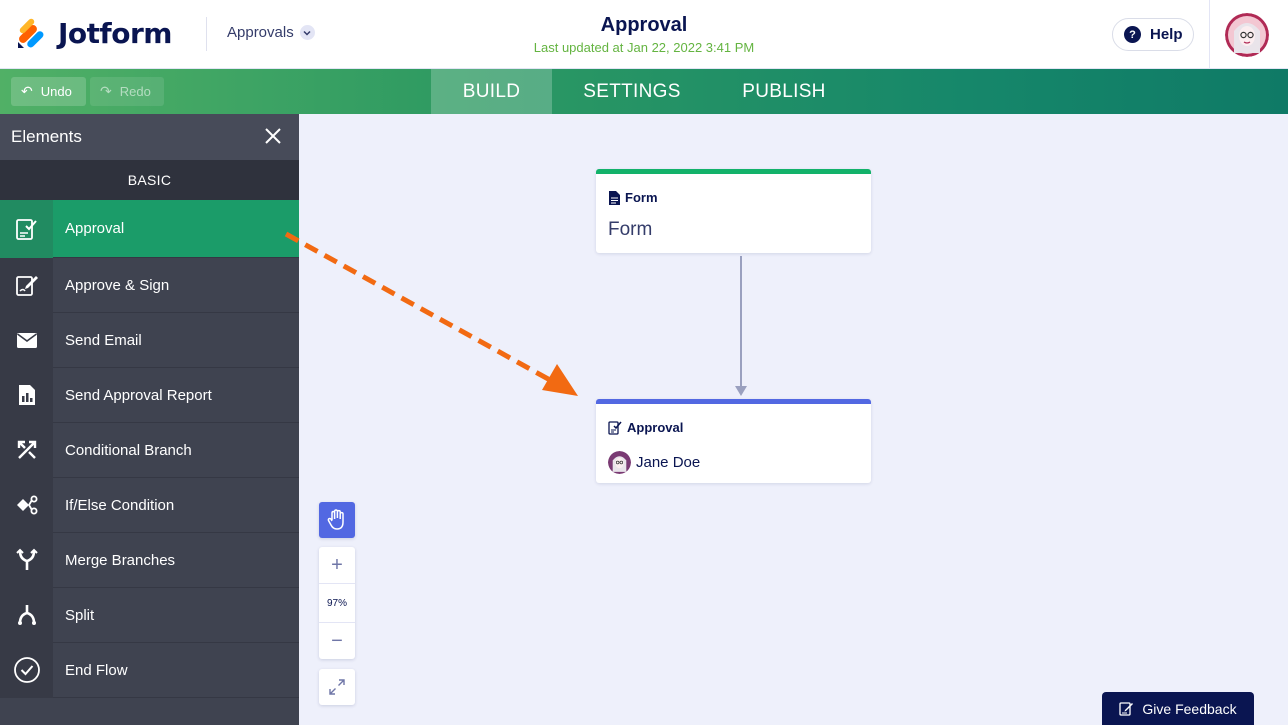 The width and height of the screenshot is (1288, 725). Describe the element at coordinates (260, 32) in the screenshot. I see `app-switcher-label: Approvals` at that location.